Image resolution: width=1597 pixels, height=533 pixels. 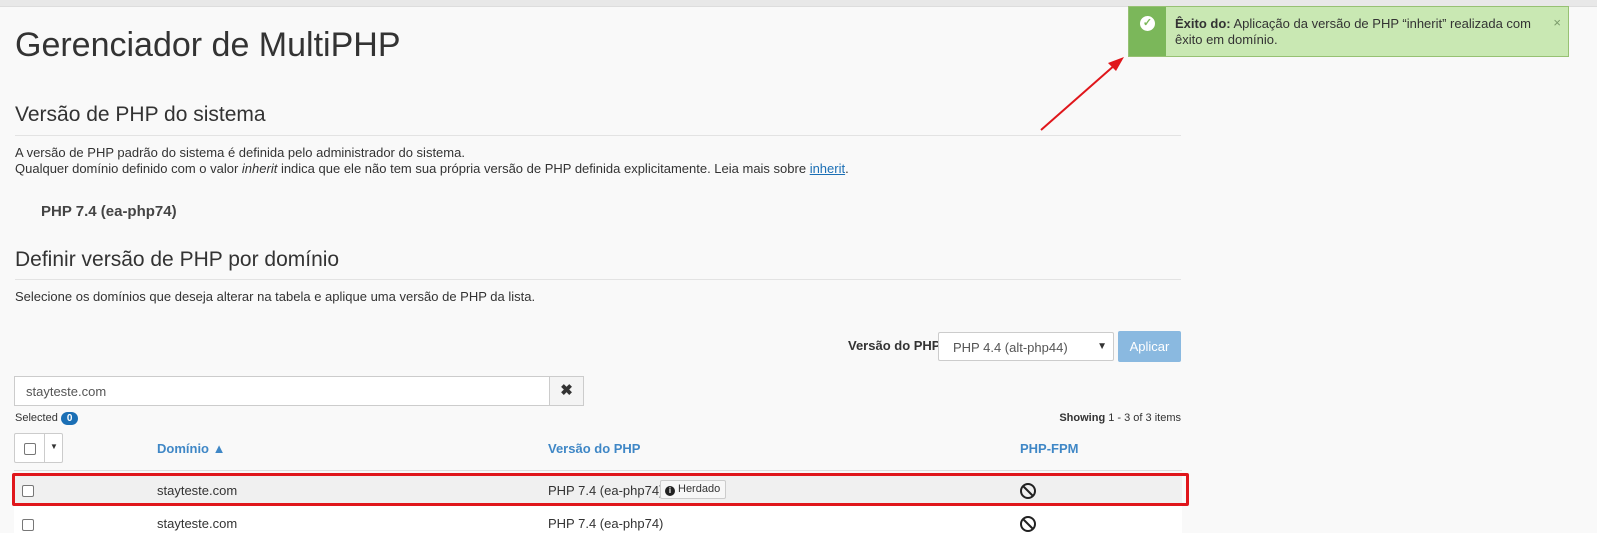 I want to click on search-input: stayteste.com, so click(x=282, y=391).